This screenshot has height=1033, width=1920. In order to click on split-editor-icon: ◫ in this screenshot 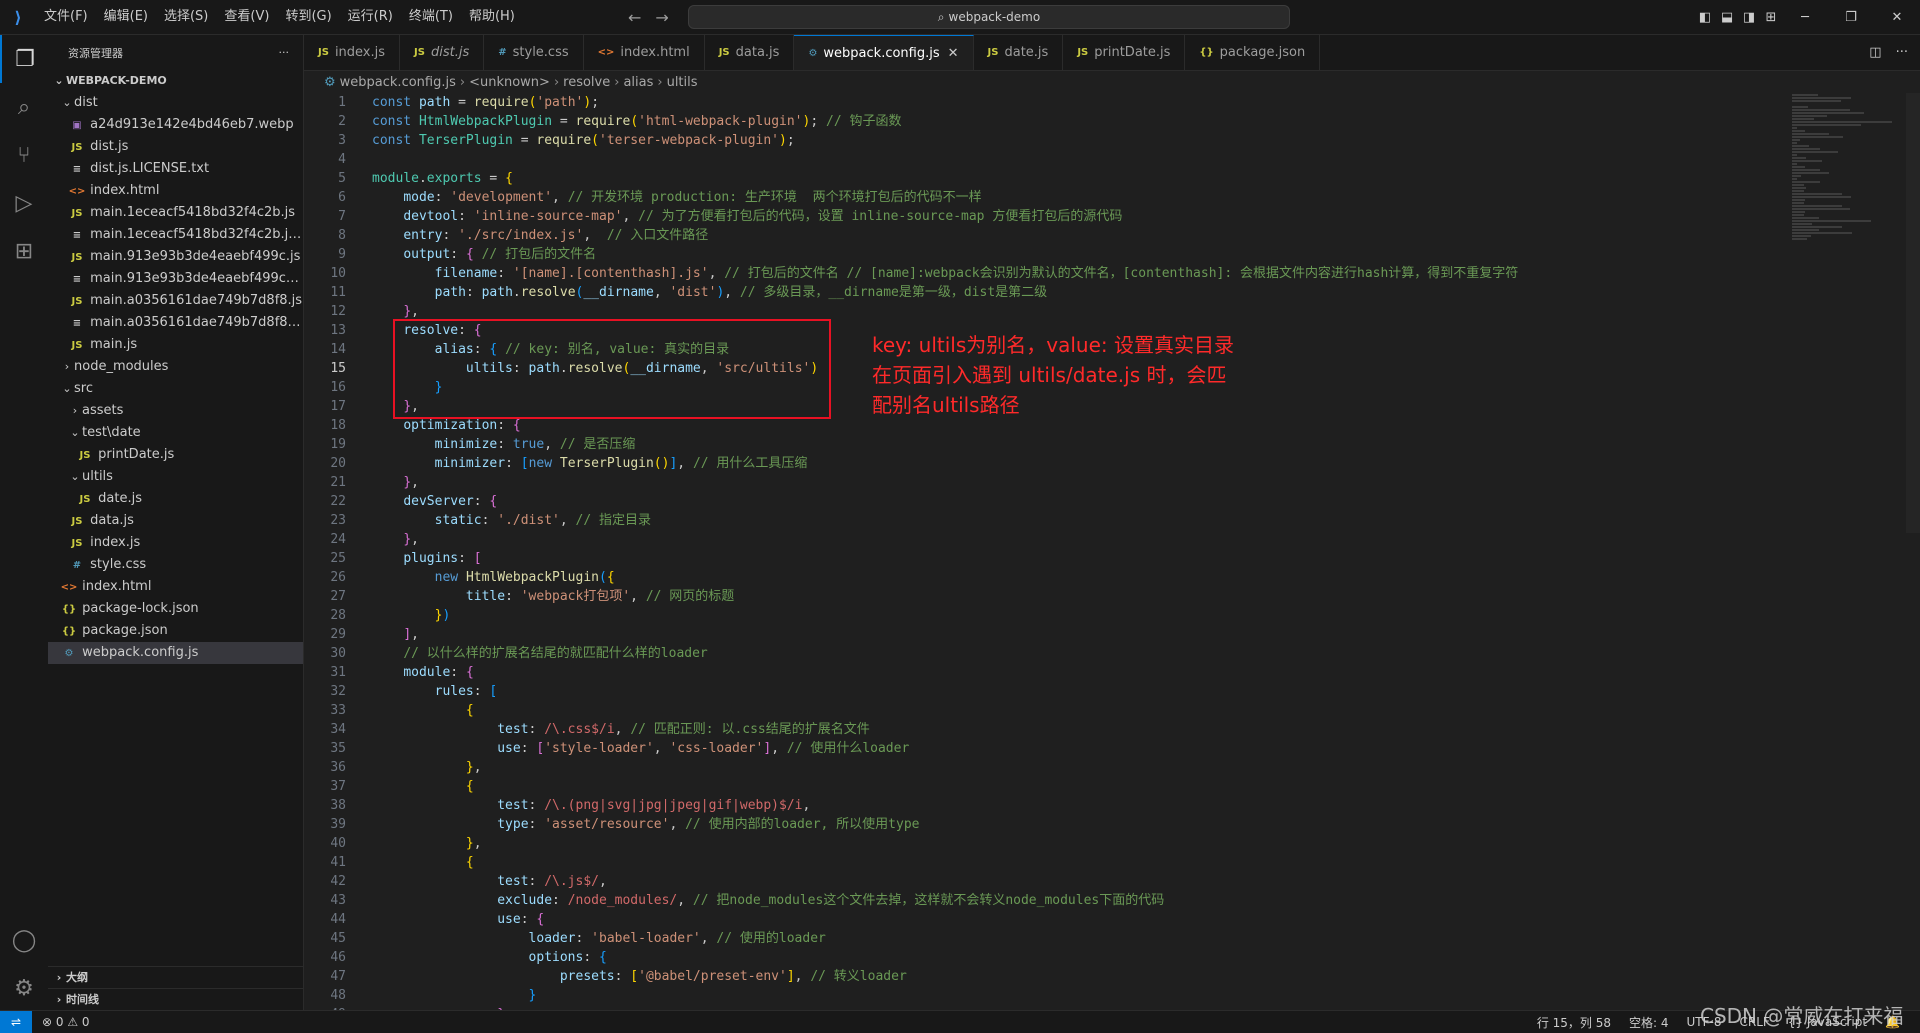, I will do `click(1875, 52)`.